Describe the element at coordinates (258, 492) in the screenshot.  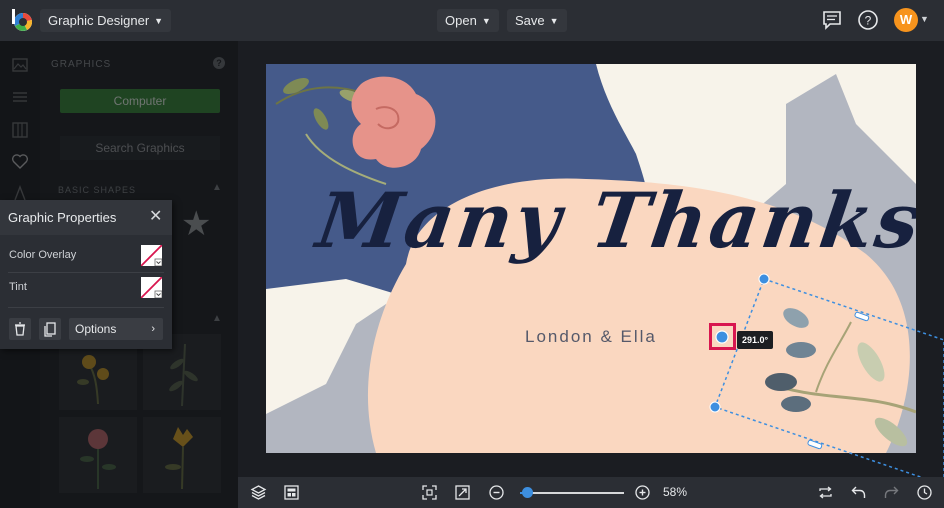
I see `layers-icon` at that location.